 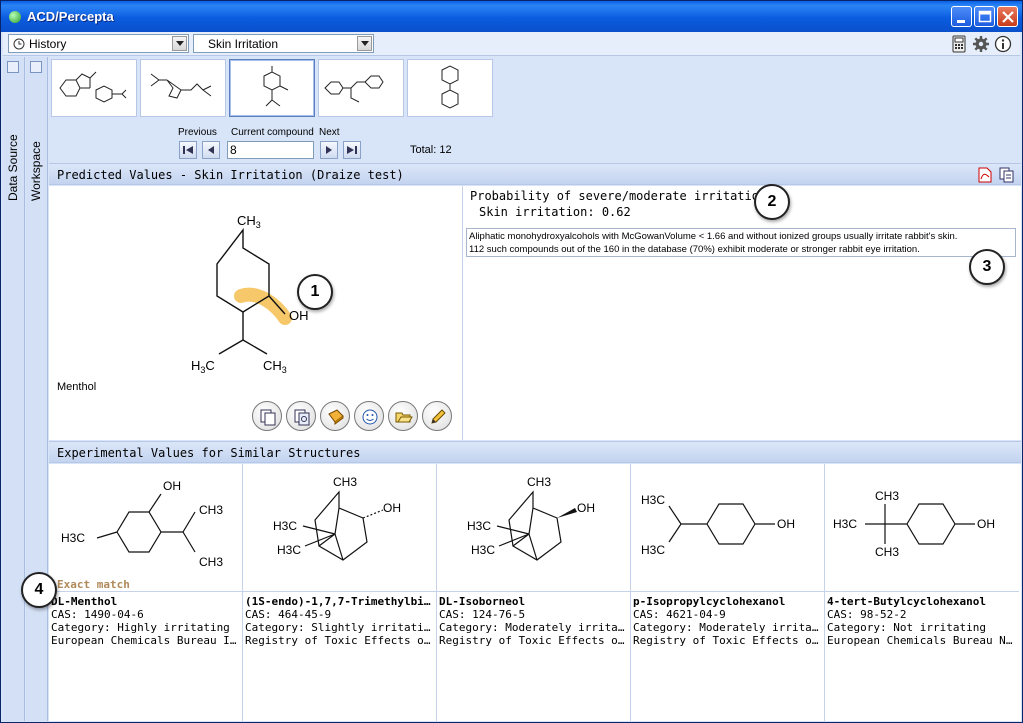 I want to click on current-compound-input: 8, so click(x=270, y=150).